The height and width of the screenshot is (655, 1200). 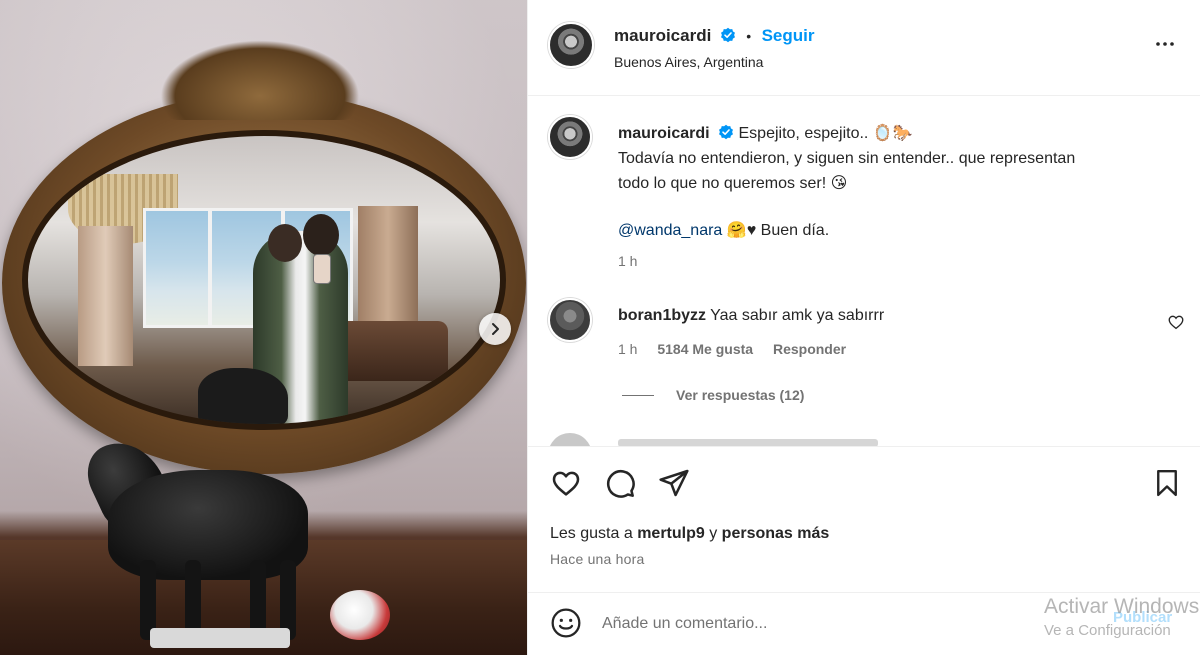 I want to click on head-man, so click(x=285, y=243).